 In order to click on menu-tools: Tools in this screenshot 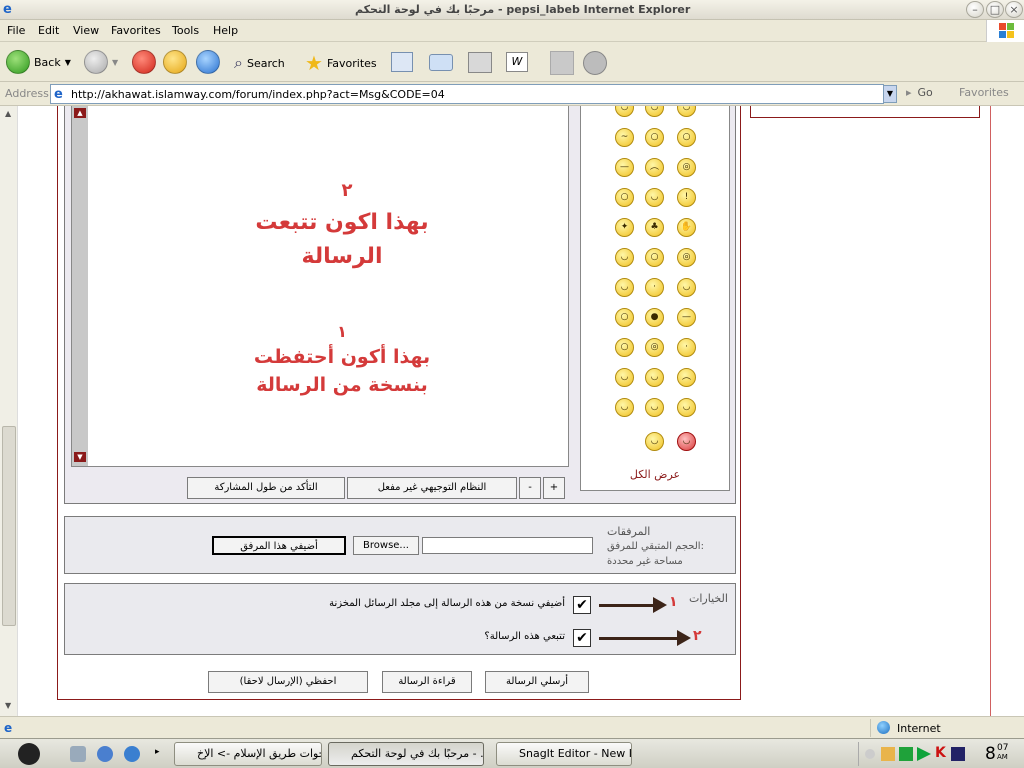, I will do `click(185, 30)`.